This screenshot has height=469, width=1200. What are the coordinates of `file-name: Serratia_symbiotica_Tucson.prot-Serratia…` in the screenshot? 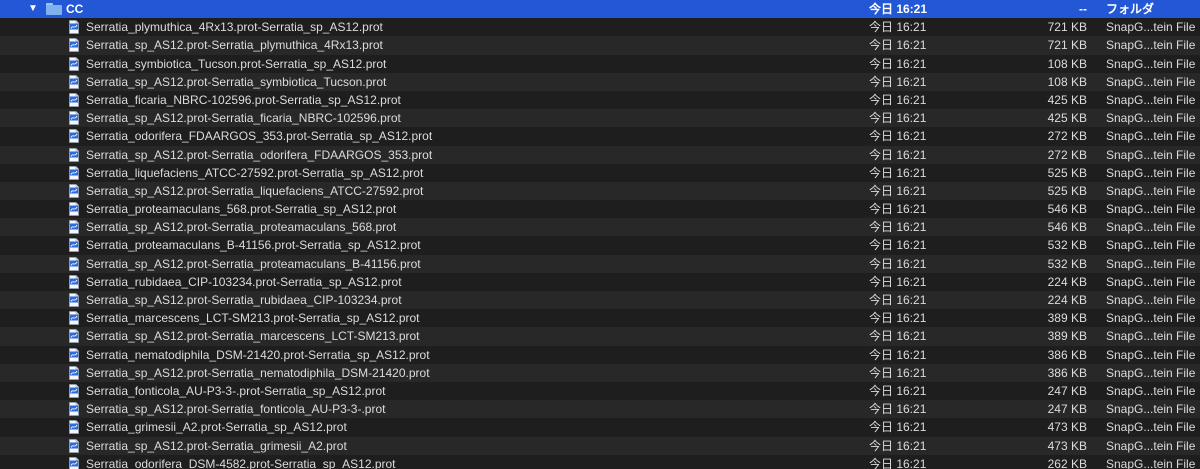 It's located at (236, 63).